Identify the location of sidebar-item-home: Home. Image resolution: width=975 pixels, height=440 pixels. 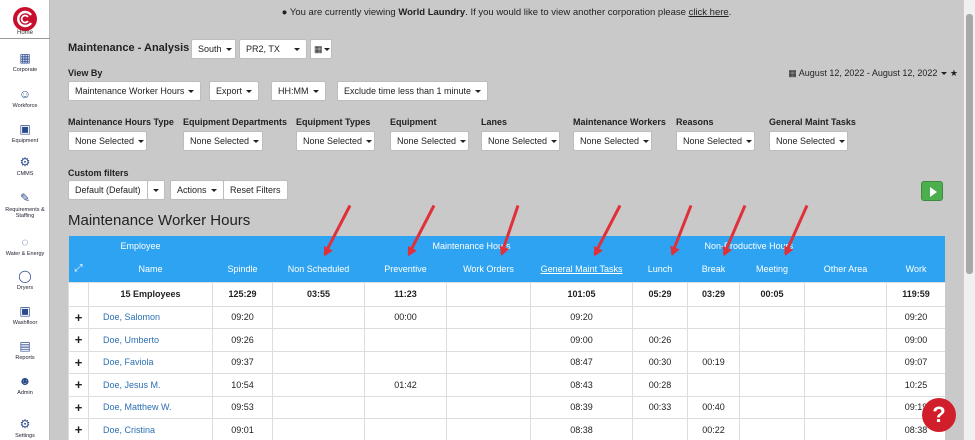
(25, 34).